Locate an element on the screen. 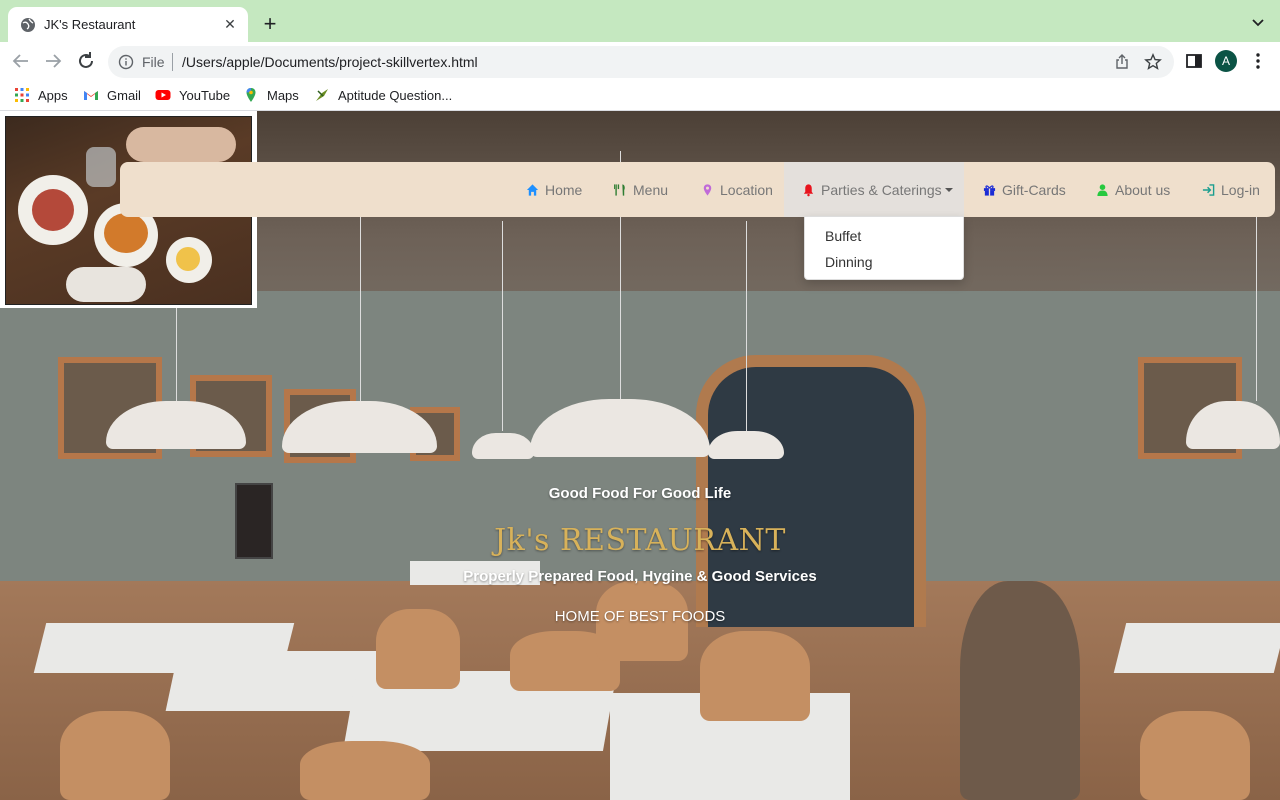  tab-title: JK's Restaurant is located at coordinates (90, 24).